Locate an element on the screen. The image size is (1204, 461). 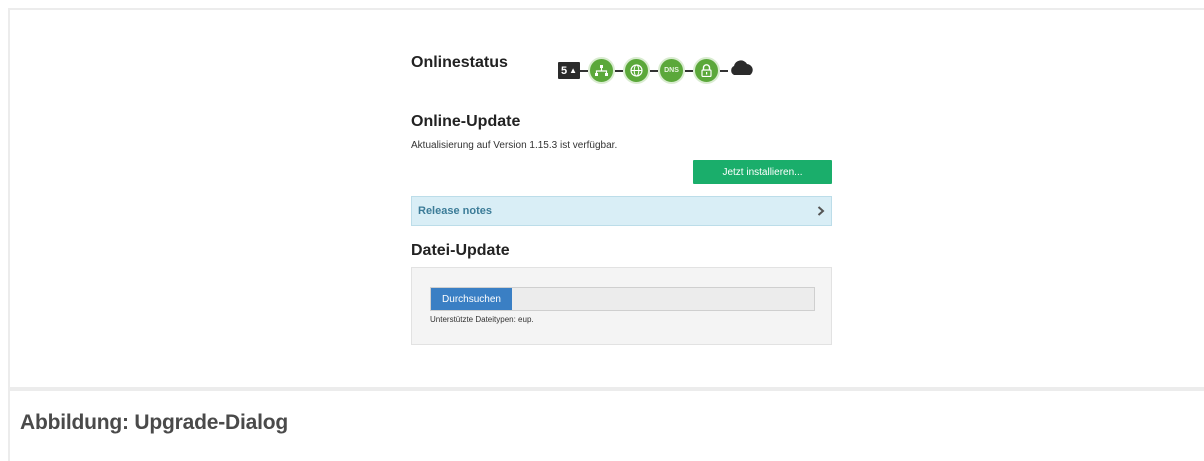
cloud-icon is located at coordinates (742, 70).